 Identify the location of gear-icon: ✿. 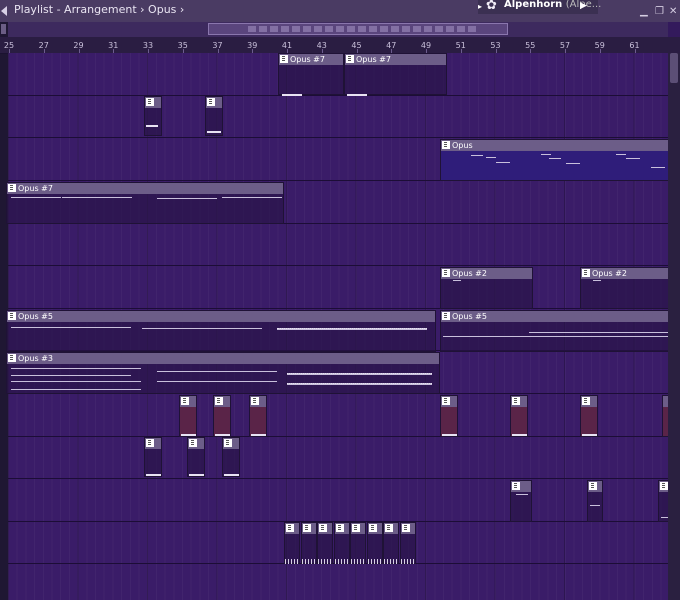
(491, 6).